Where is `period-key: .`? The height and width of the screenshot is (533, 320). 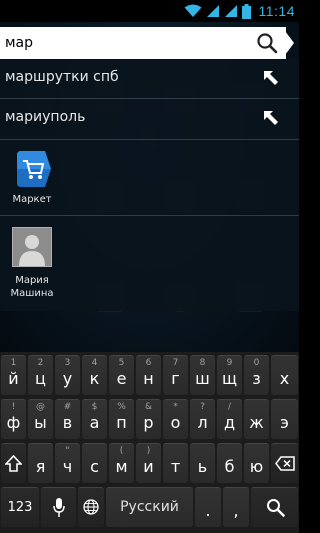
period-key: . is located at coordinates (208, 507).